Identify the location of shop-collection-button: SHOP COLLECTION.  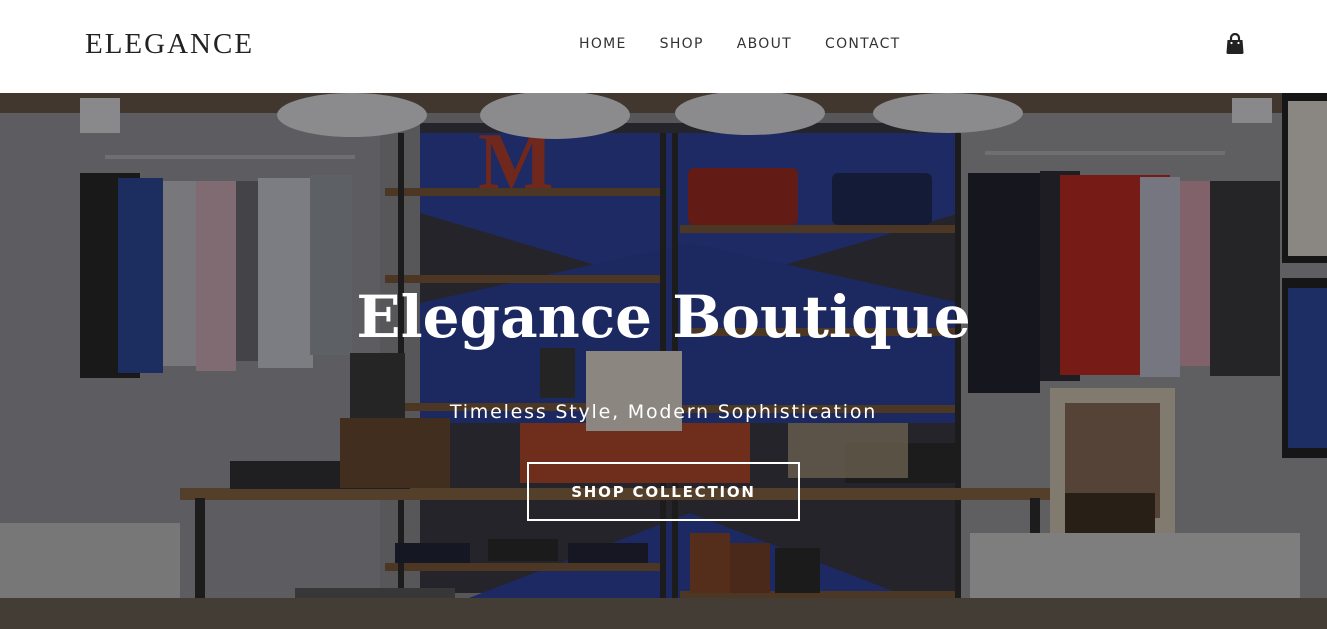
(663, 491).